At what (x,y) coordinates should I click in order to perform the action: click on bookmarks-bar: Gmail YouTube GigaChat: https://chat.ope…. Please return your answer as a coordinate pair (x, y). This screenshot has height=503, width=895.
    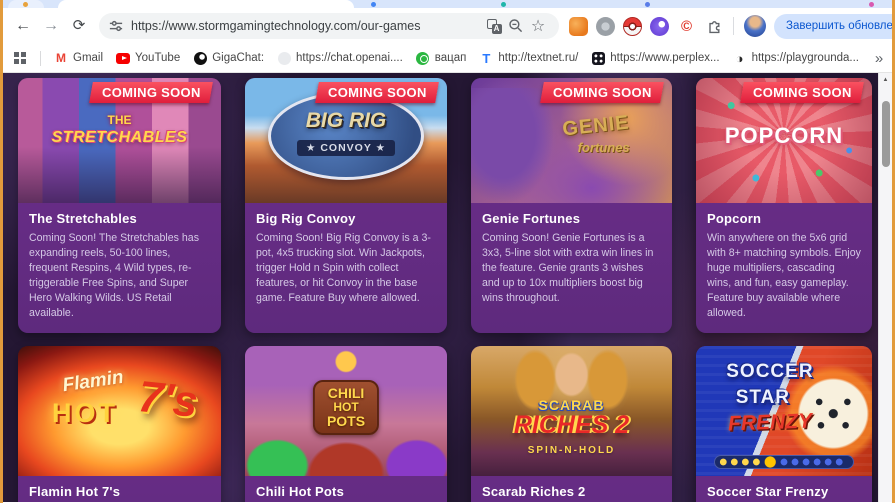
    Looking at the image, I should click on (447, 58).